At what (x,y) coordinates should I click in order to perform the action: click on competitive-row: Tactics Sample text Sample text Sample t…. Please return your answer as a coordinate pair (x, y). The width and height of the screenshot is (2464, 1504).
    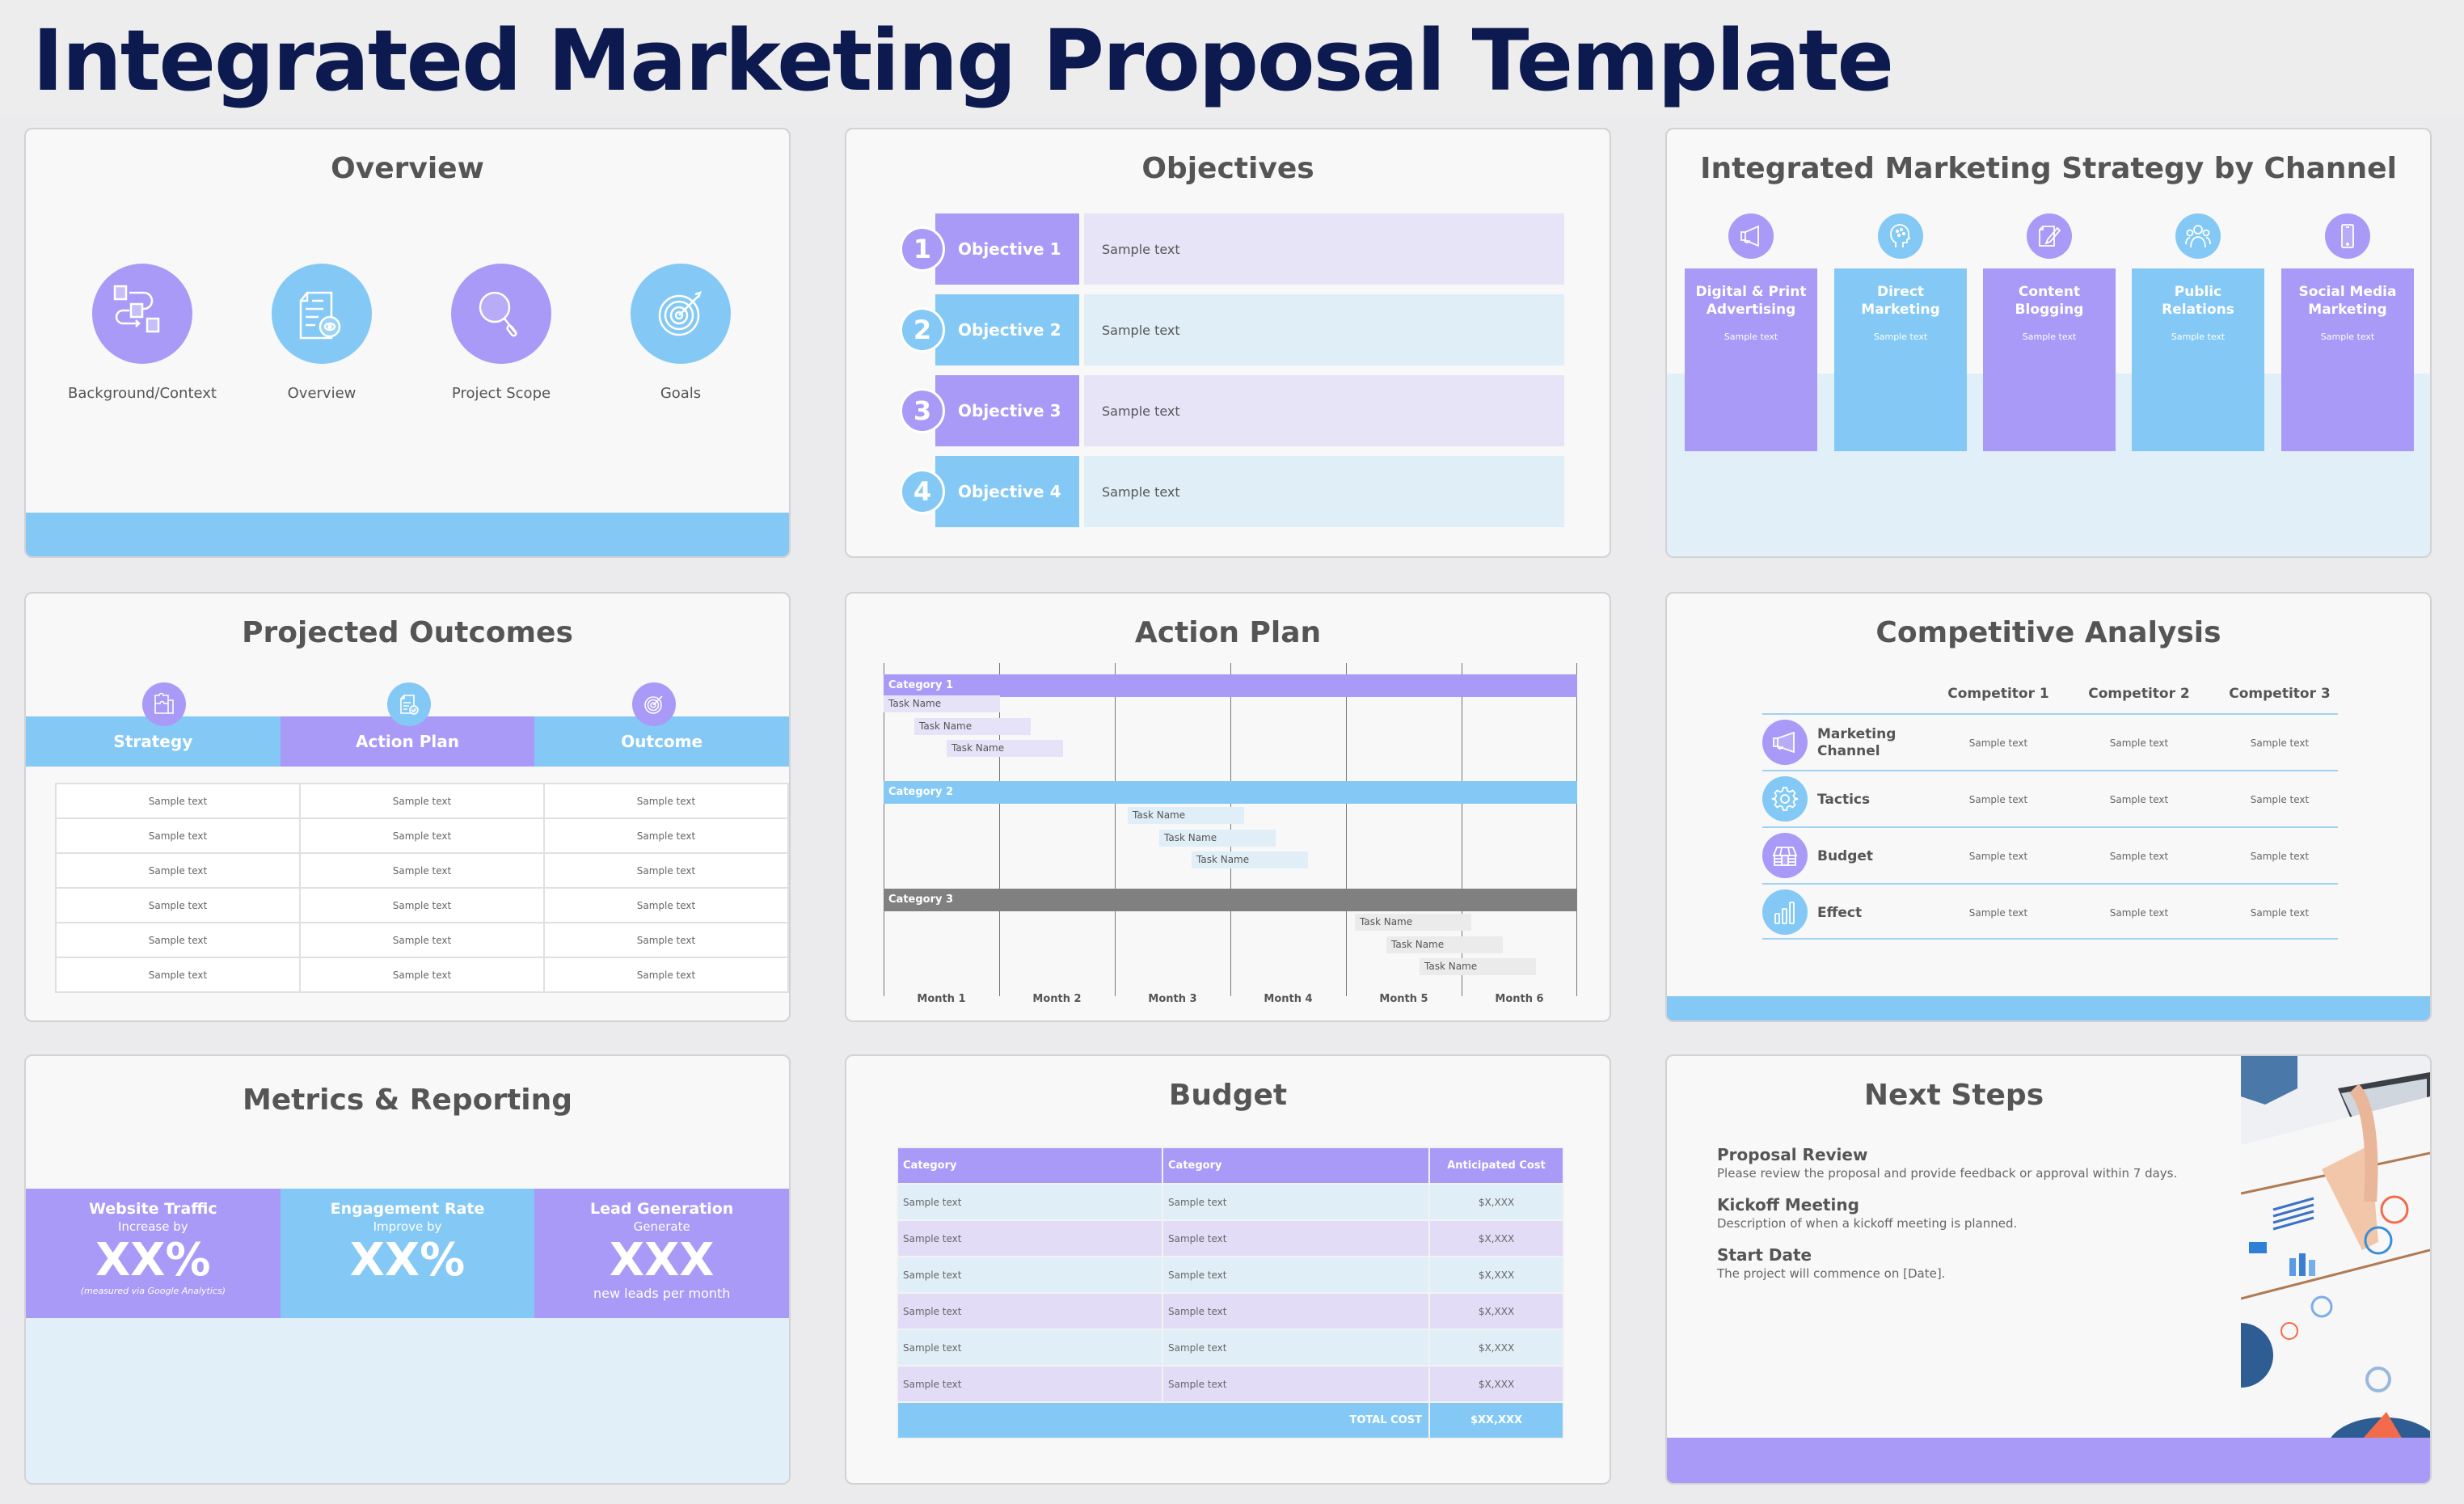
    Looking at the image, I should click on (2050, 798).